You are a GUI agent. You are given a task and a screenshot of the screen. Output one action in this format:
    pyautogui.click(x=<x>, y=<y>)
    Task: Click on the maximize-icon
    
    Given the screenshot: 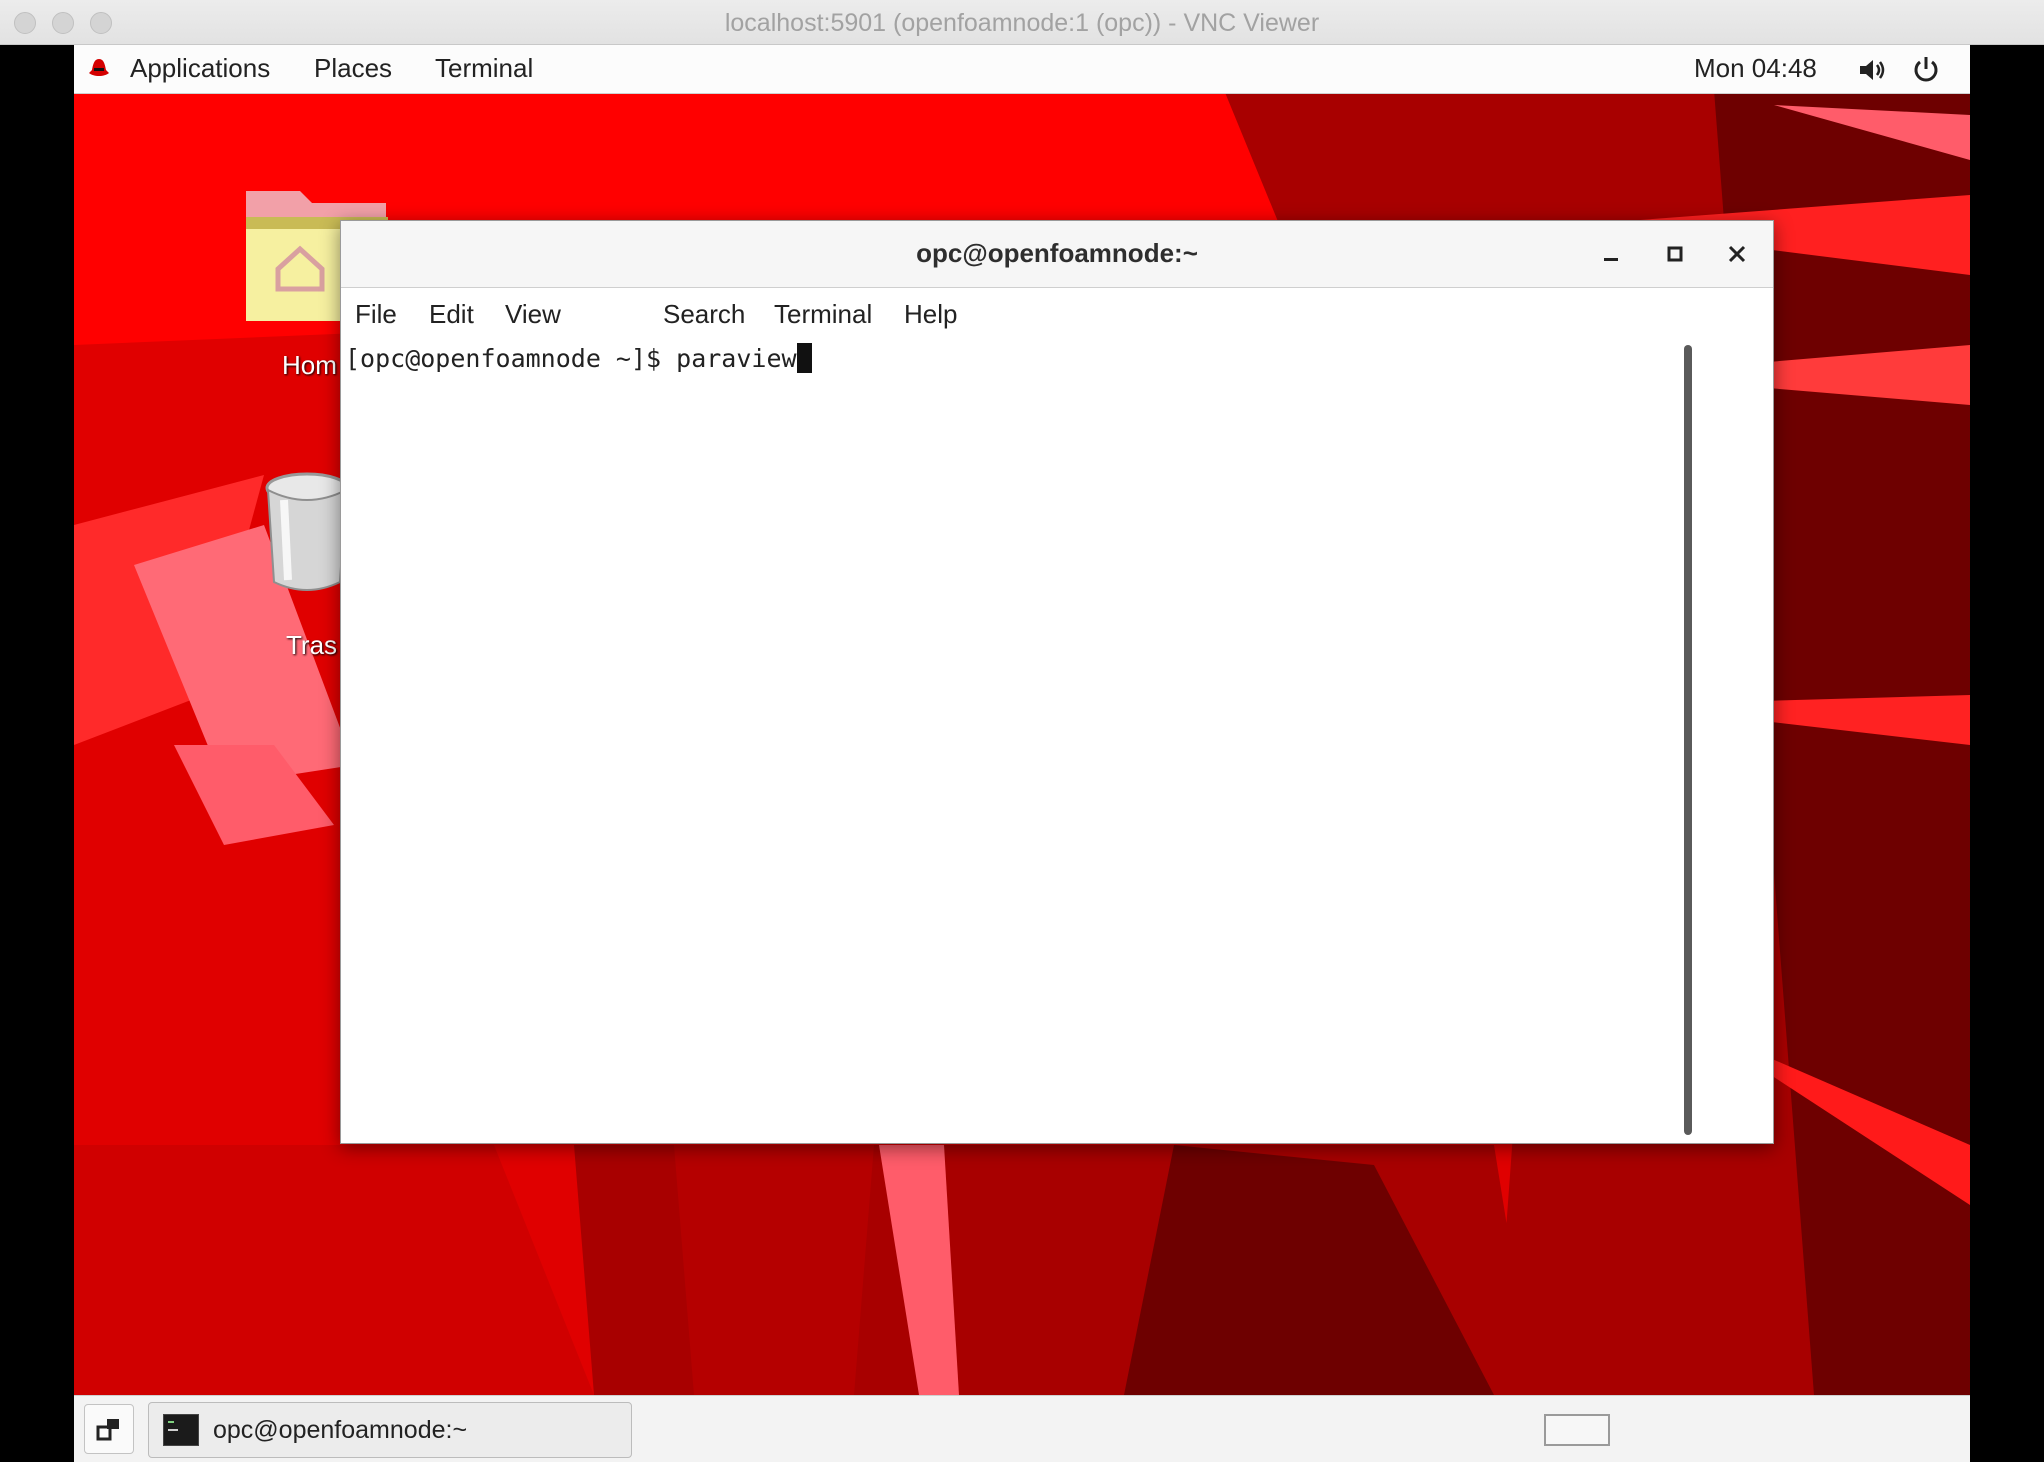 What is the action you would take?
    pyautogui.click(x=1675, y=254)
    